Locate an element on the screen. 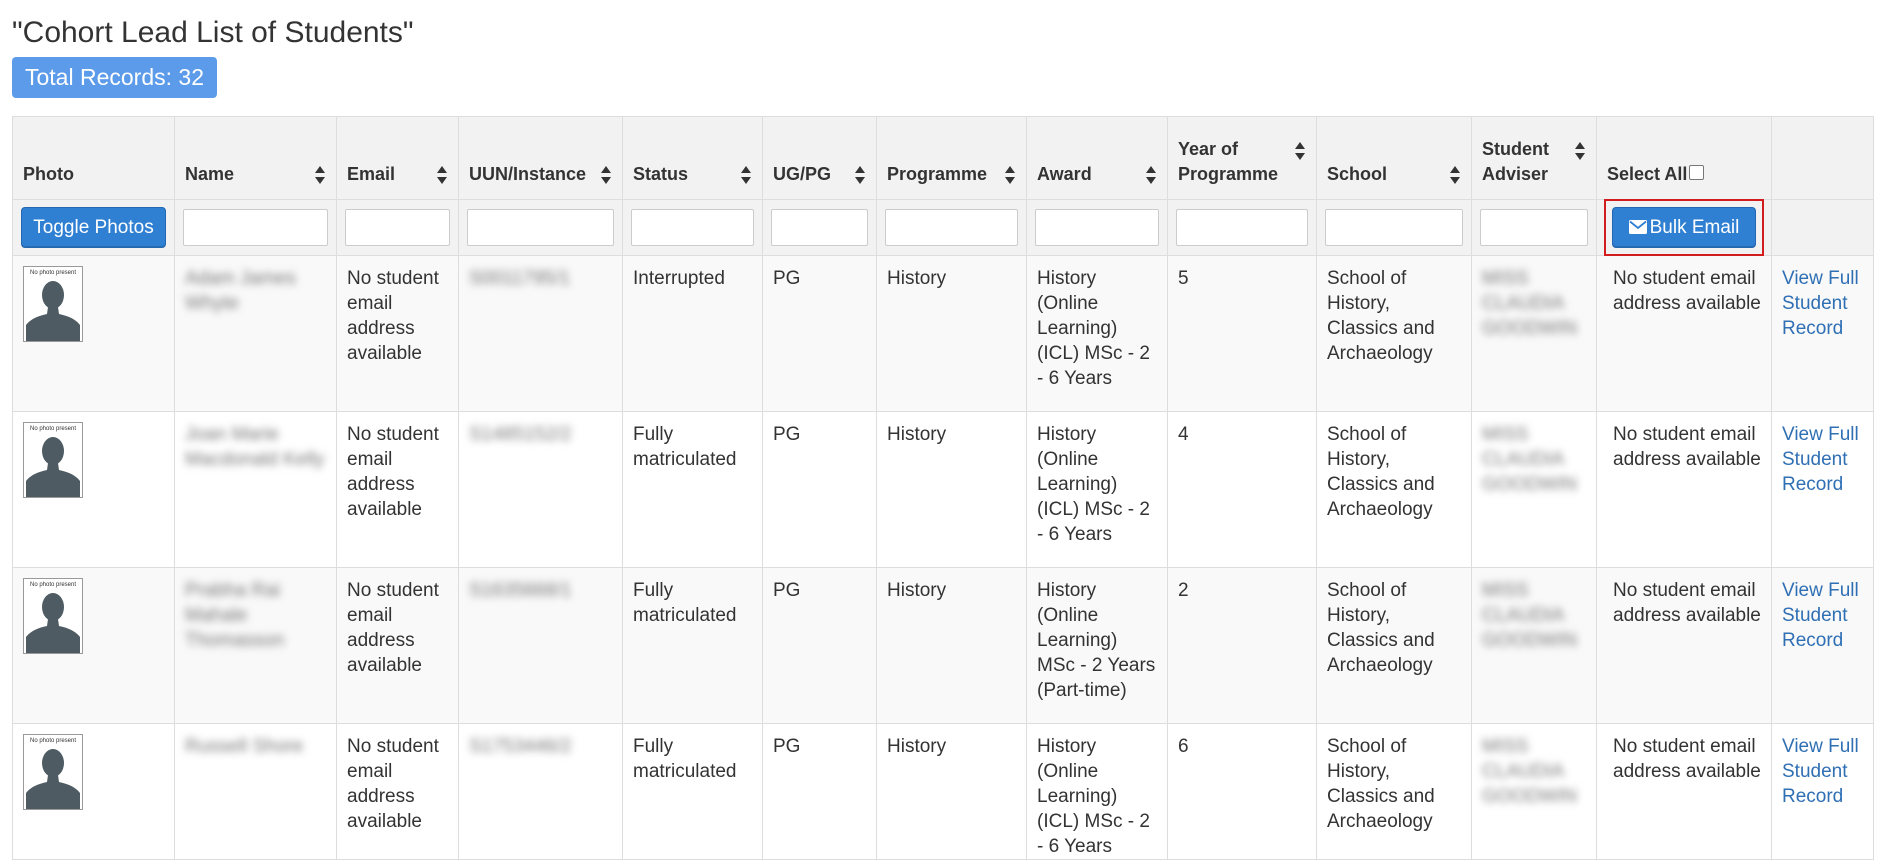 Image resolution: width=1885 pixels, height=860 pixels. programme-filter-input is located at coordinates (951, 227).